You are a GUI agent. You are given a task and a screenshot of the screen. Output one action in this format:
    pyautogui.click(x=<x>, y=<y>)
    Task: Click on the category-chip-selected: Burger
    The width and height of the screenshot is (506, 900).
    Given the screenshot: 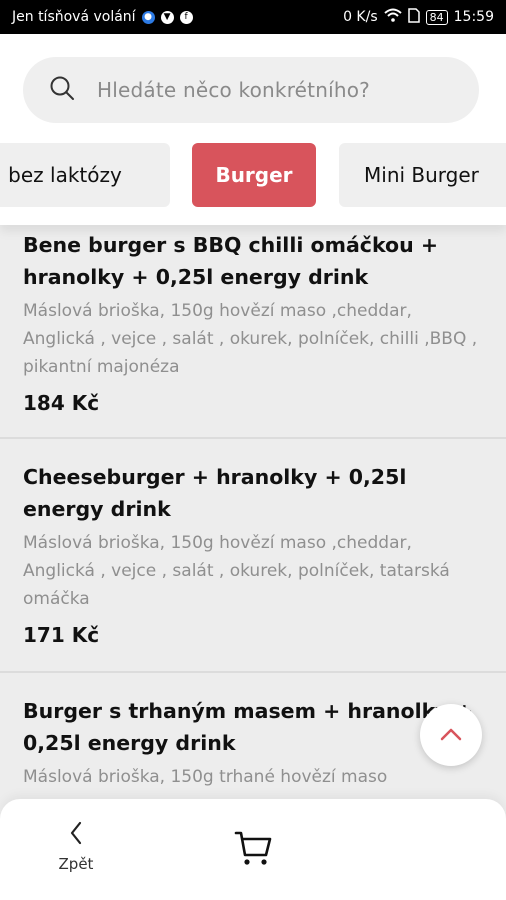 What is the action you would take?
    pyautogui.click(x=254, y=175)
    